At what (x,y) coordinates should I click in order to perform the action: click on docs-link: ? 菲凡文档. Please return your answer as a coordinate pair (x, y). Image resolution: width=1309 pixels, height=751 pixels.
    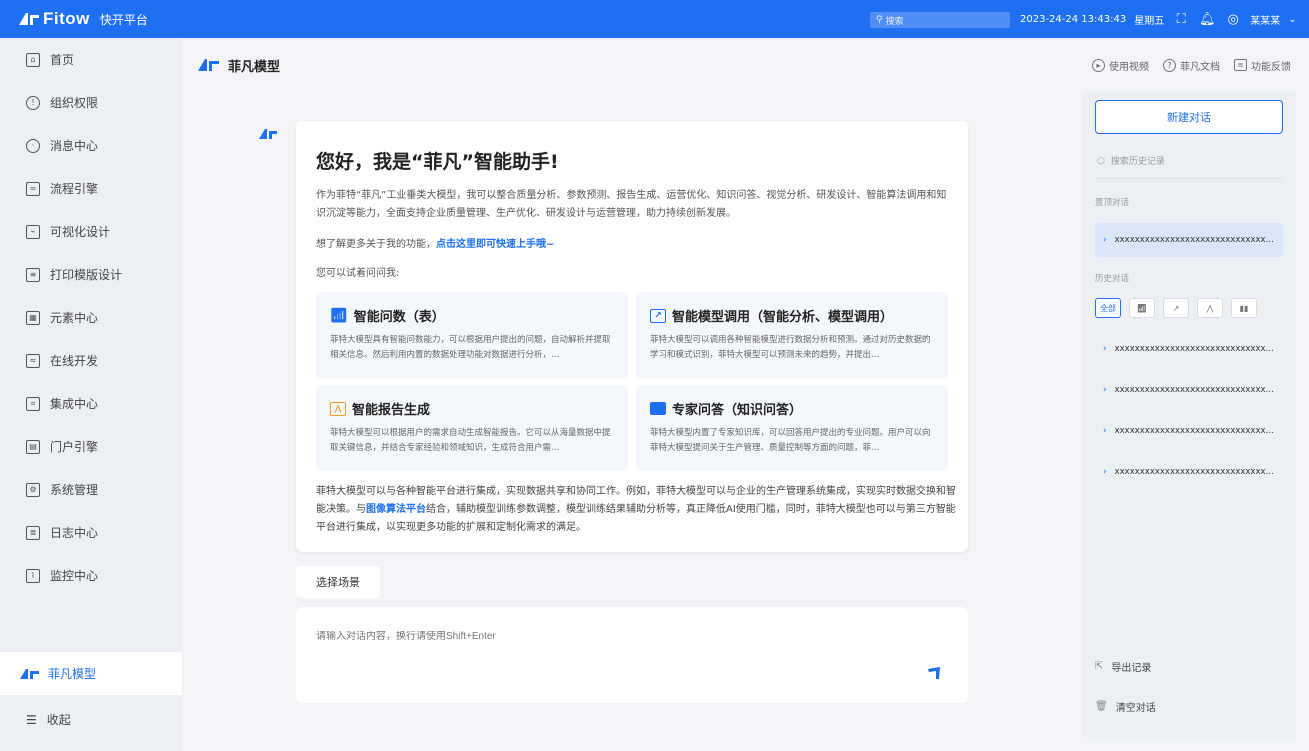
    Looking at the image, I should click on (1191, 65).